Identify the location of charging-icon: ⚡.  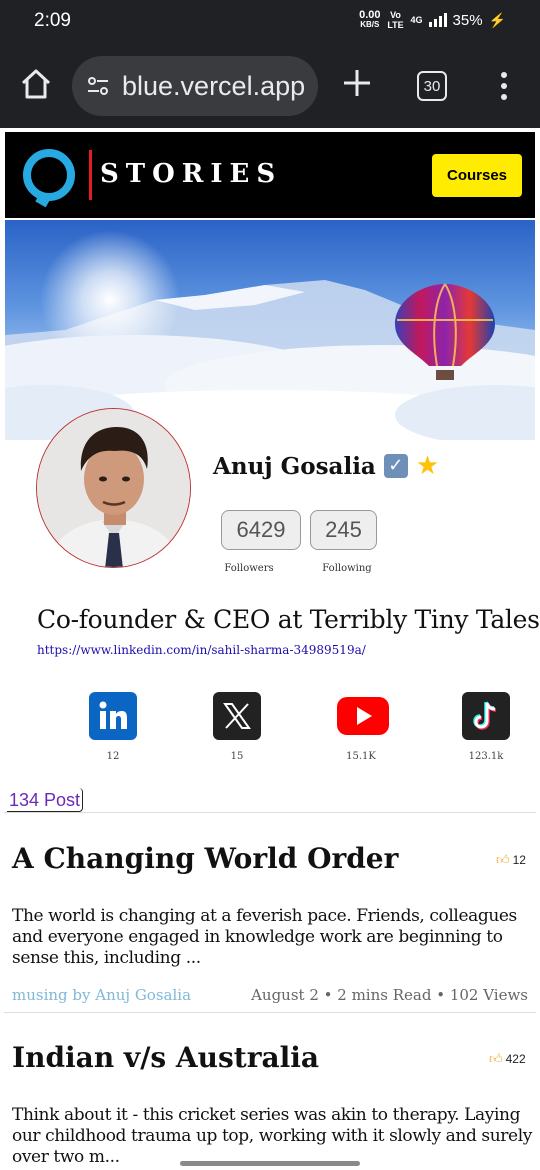
(497, 19).